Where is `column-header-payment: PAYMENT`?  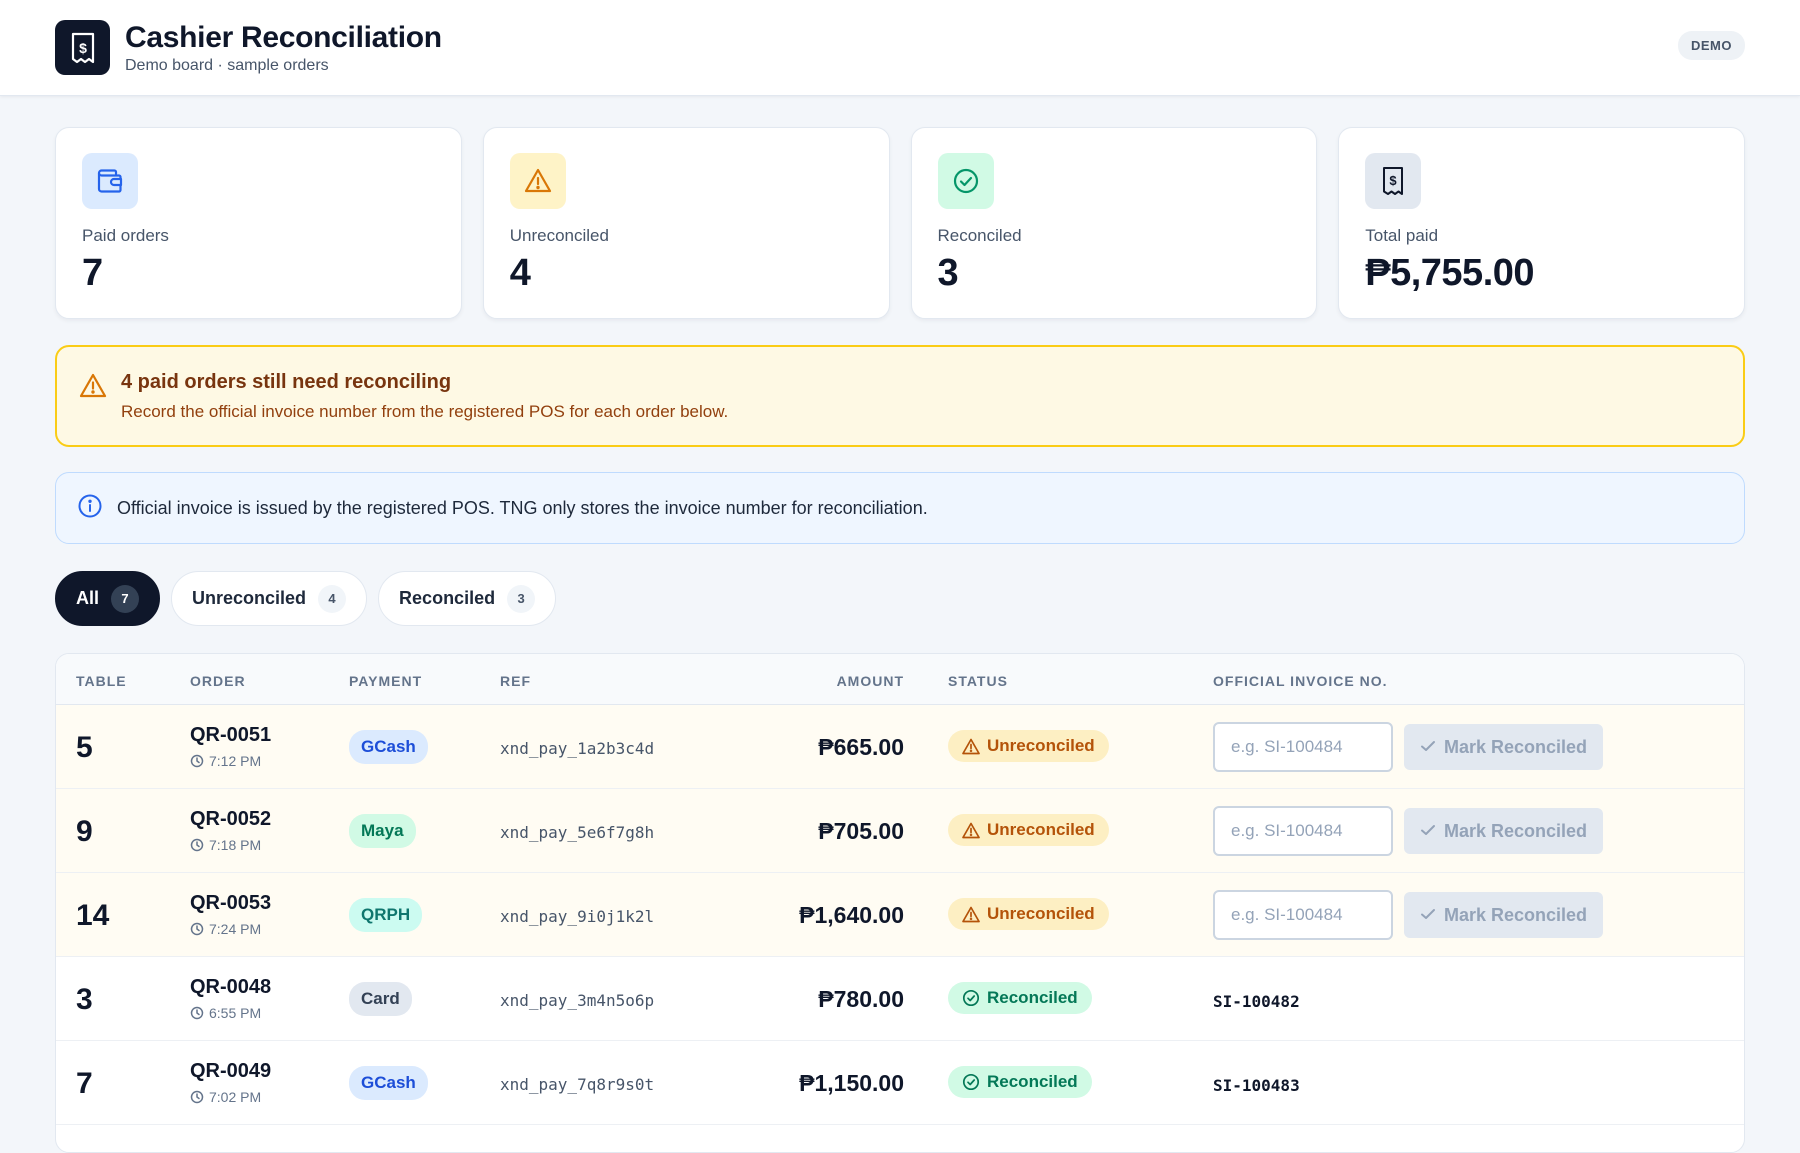 column-header-payment: PAYMENT is located at coordinates (386, 681).